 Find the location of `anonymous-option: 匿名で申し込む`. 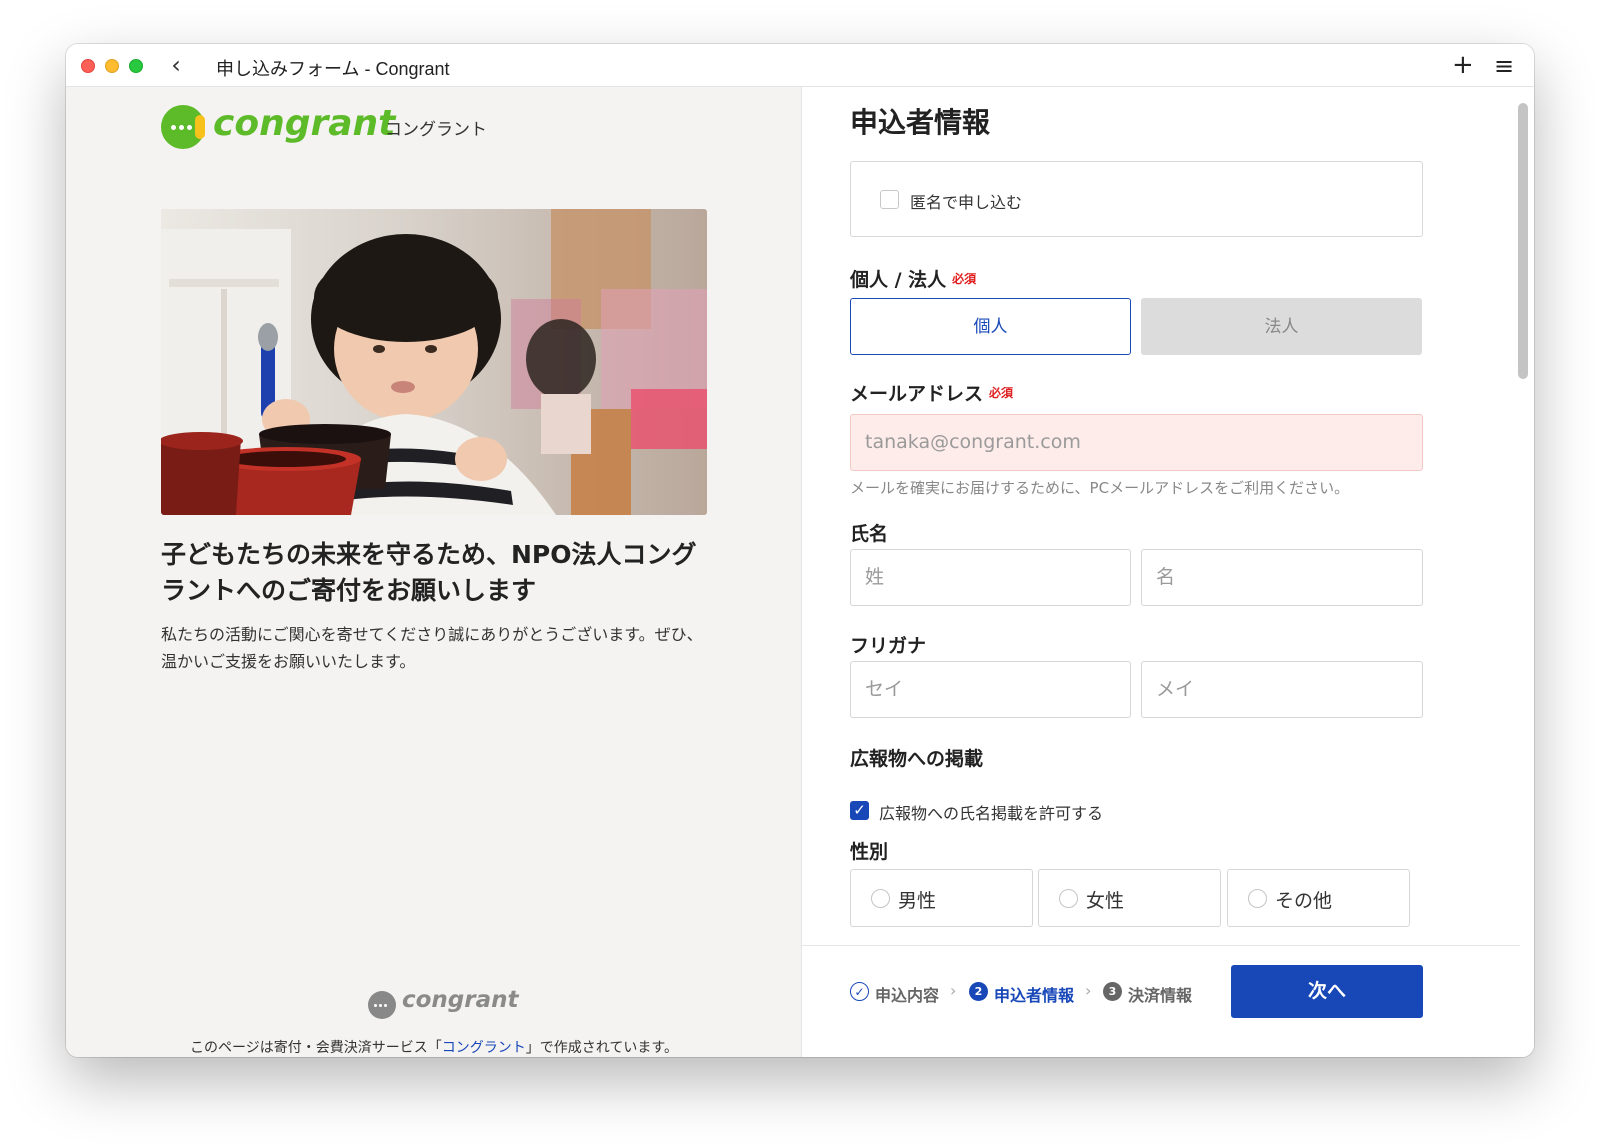

anonymous-option: 匿名で申し込む is located at coordinates (1136, 199).